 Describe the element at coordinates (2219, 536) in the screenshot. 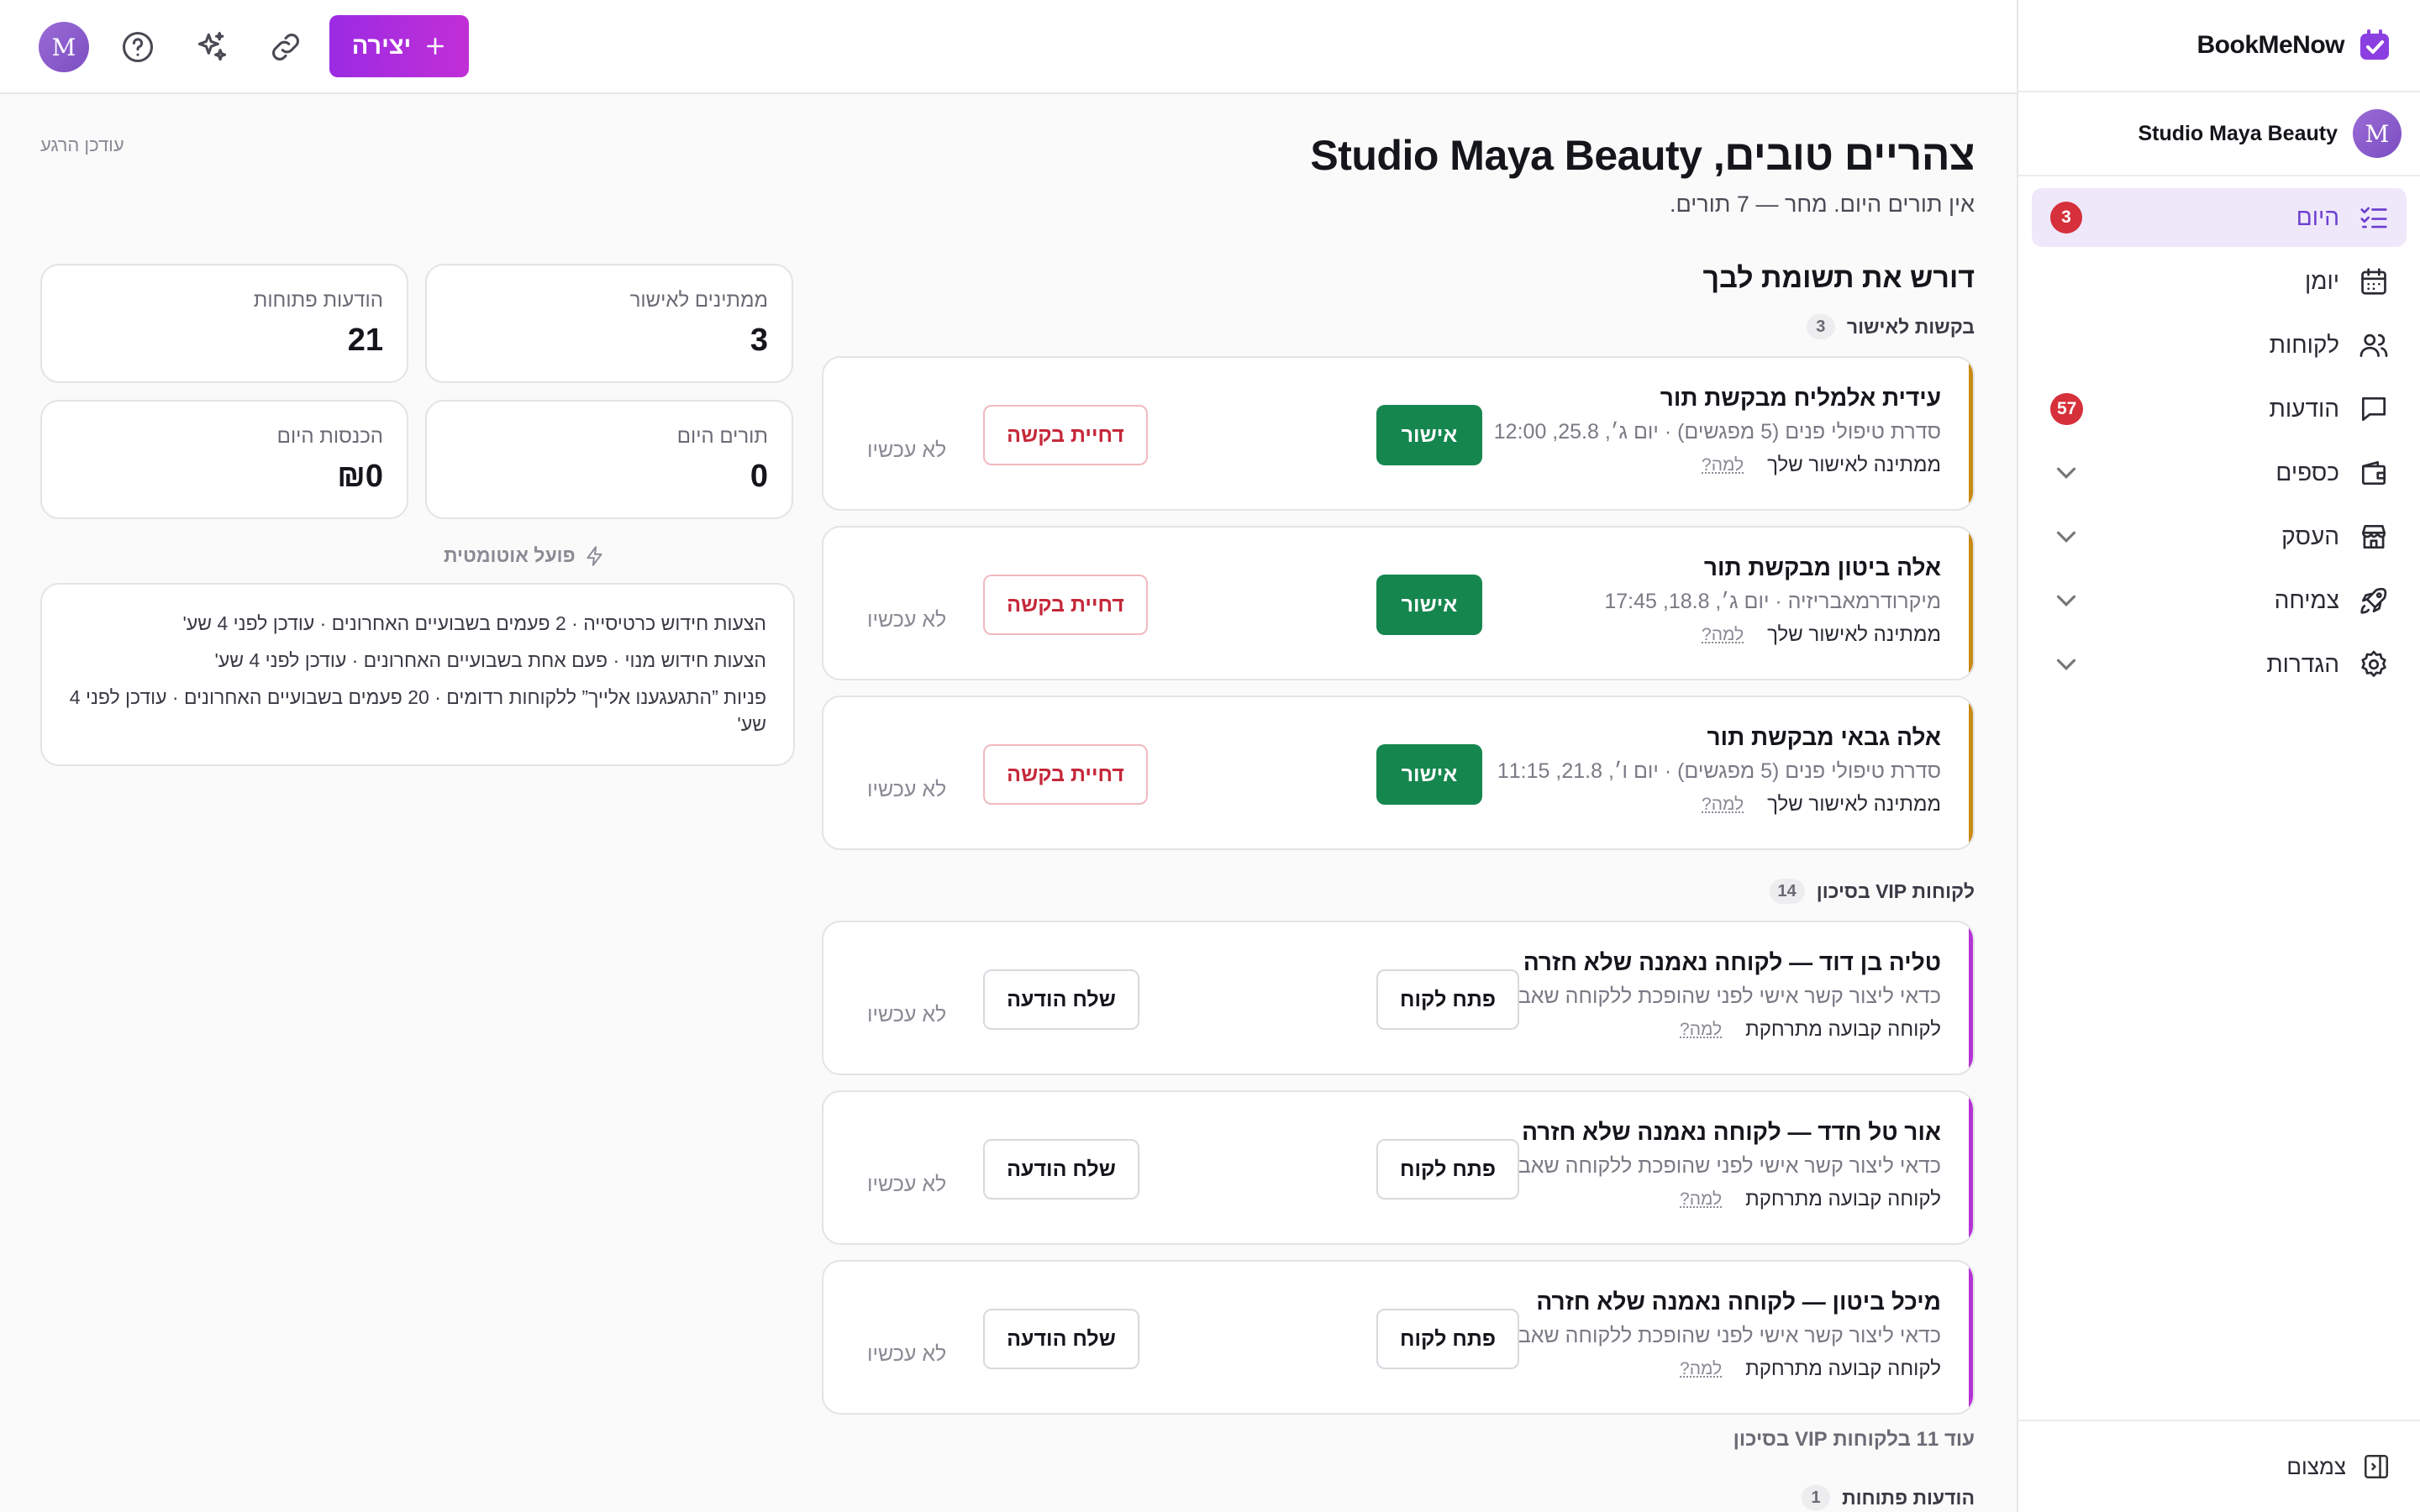

I see `sidebar-item-business: העסק` at that location.